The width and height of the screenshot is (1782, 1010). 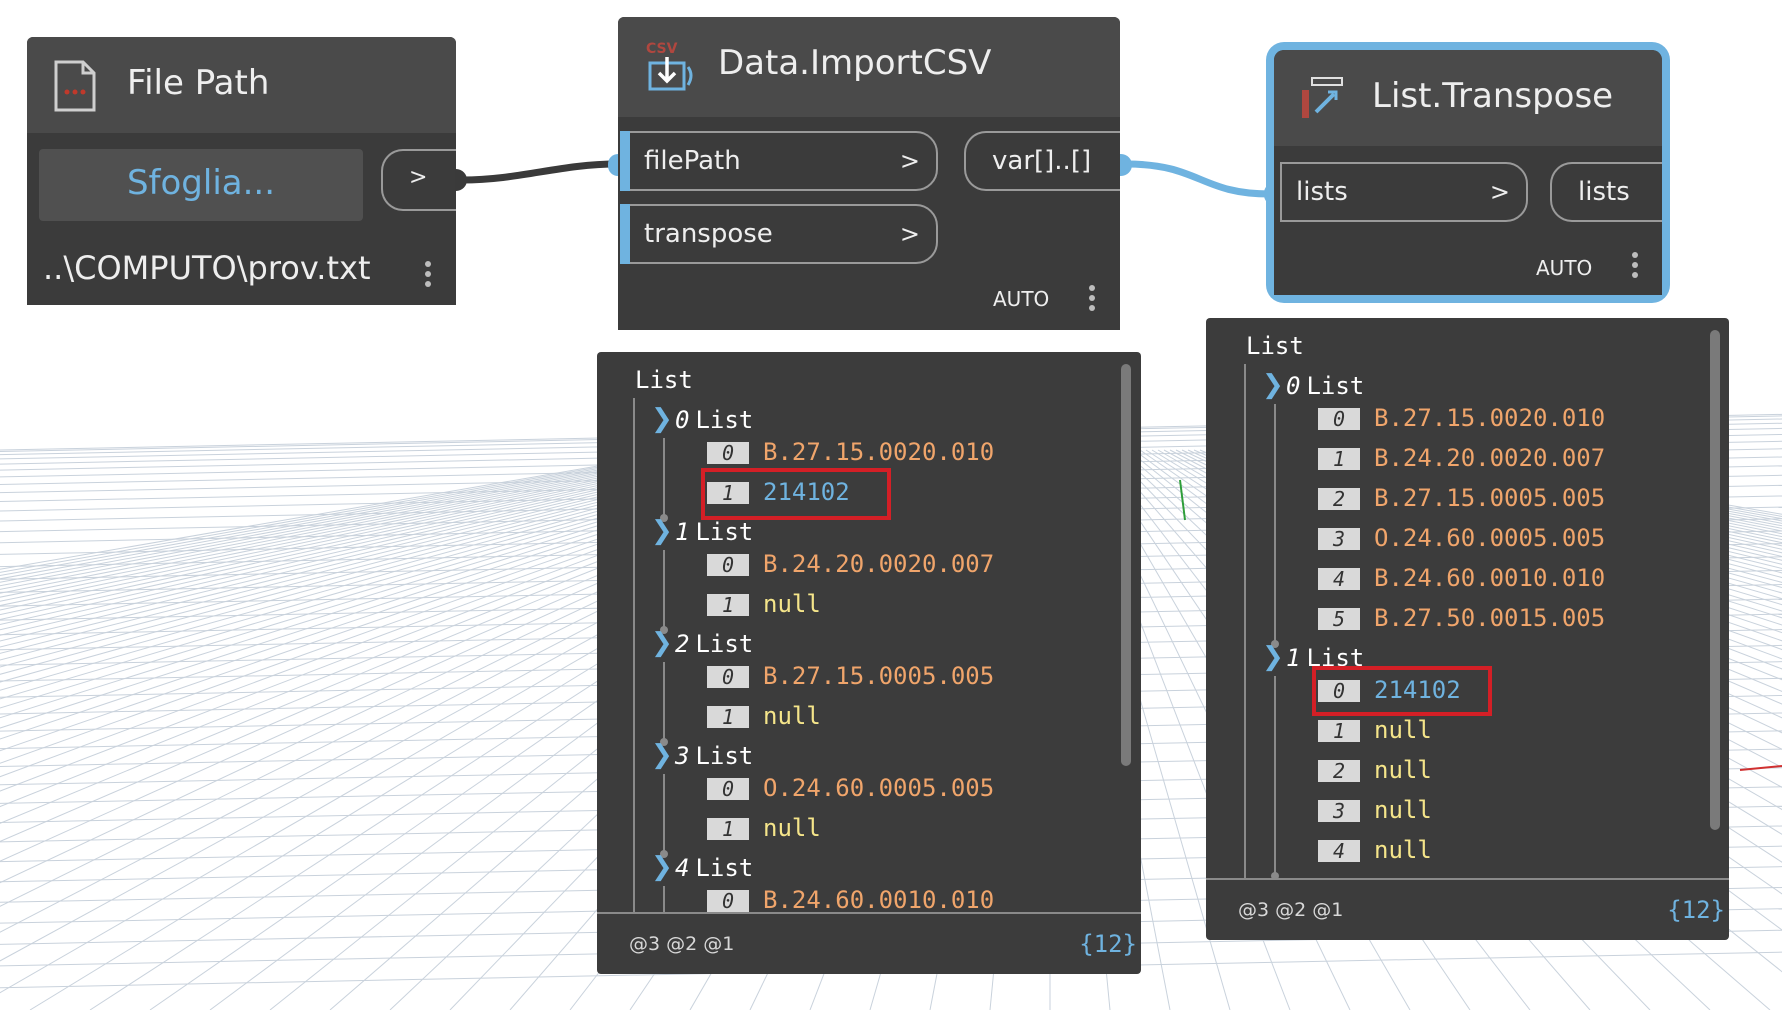 What do you see at coordinates (539, 172) in the screenshot?
I see `wire-filepath-to-import` at bounding box center [539, 172].